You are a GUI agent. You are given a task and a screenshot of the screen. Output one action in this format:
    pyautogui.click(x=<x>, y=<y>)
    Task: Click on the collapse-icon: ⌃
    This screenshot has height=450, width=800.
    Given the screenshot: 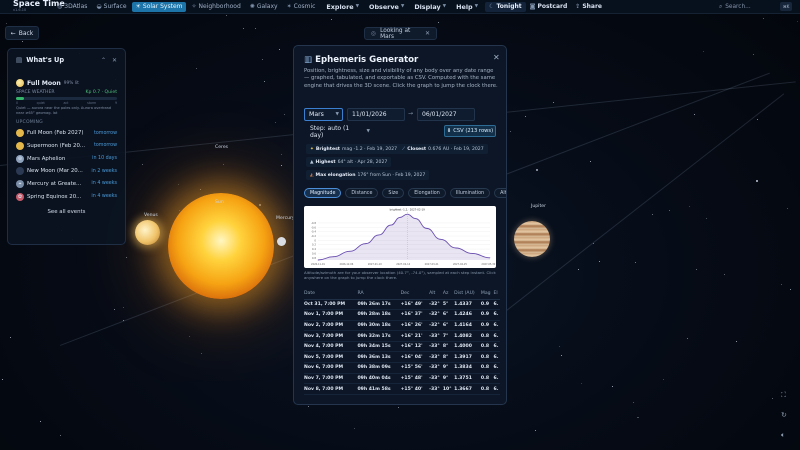 What is the action you would take?
    pyautogui.click(x=103, y=60)
    